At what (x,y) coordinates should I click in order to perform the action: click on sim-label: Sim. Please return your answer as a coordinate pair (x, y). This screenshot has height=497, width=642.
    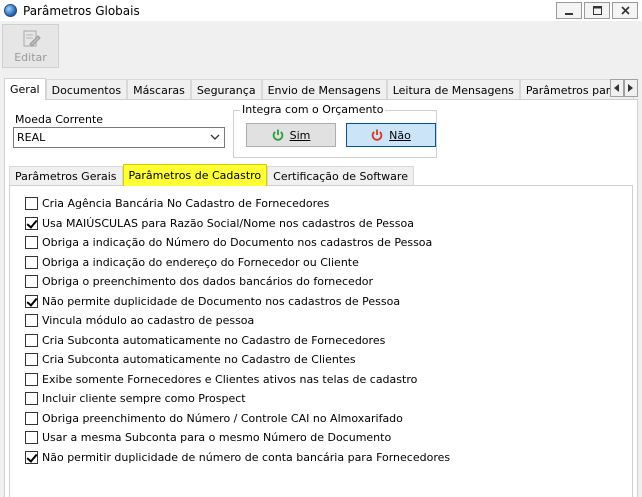
    Looking at the image, I should click on (300, 135).